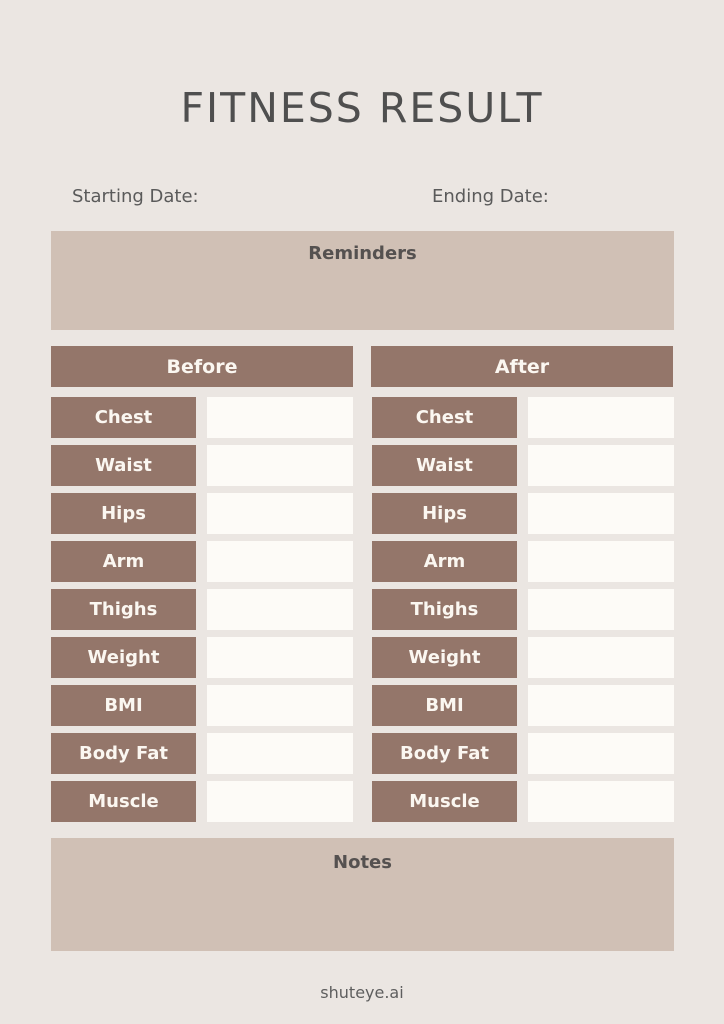 The image size is (724, 1024). I want to click on ending-date-label: Ending Date:, so click(490, 196).